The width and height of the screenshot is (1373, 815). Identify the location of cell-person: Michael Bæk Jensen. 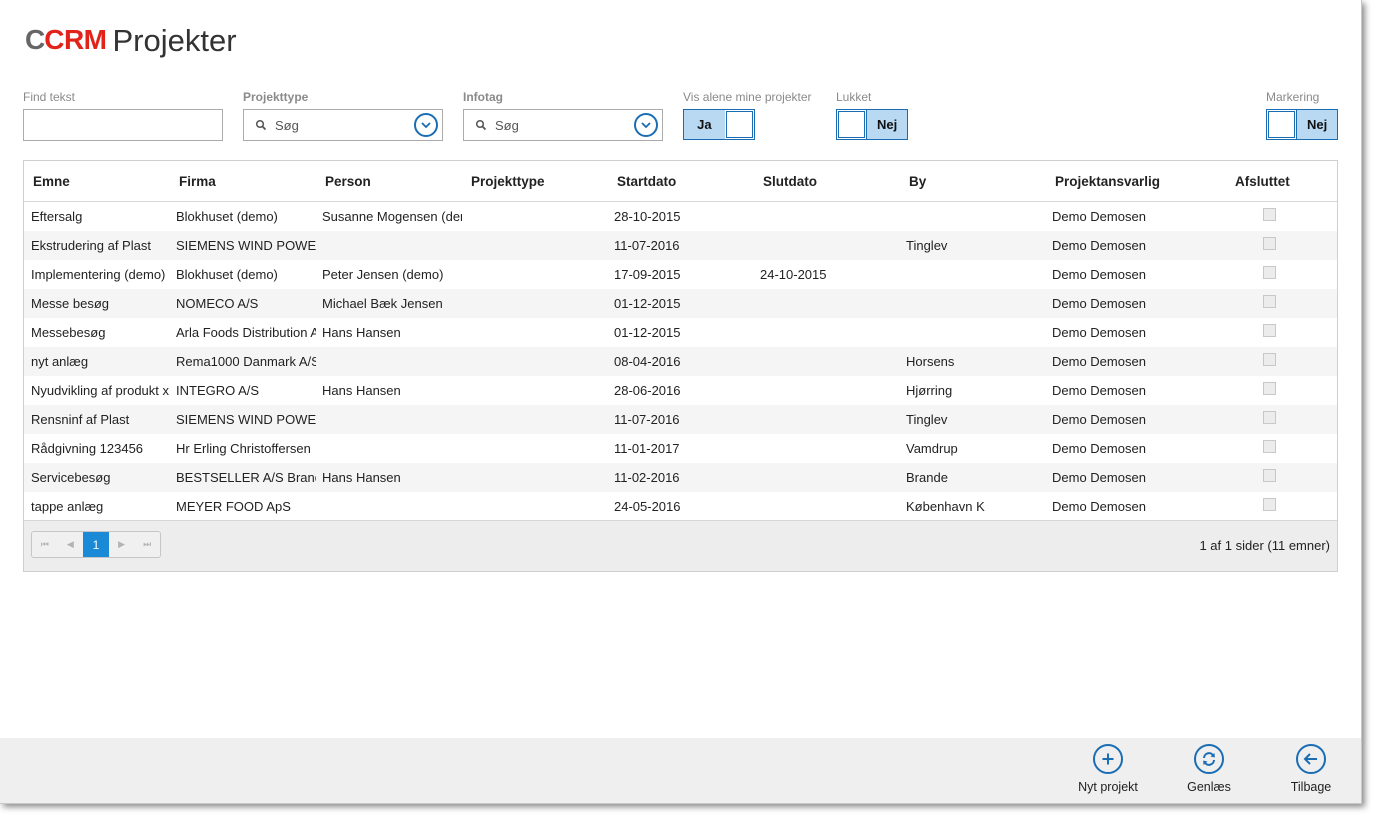
(382, 303).